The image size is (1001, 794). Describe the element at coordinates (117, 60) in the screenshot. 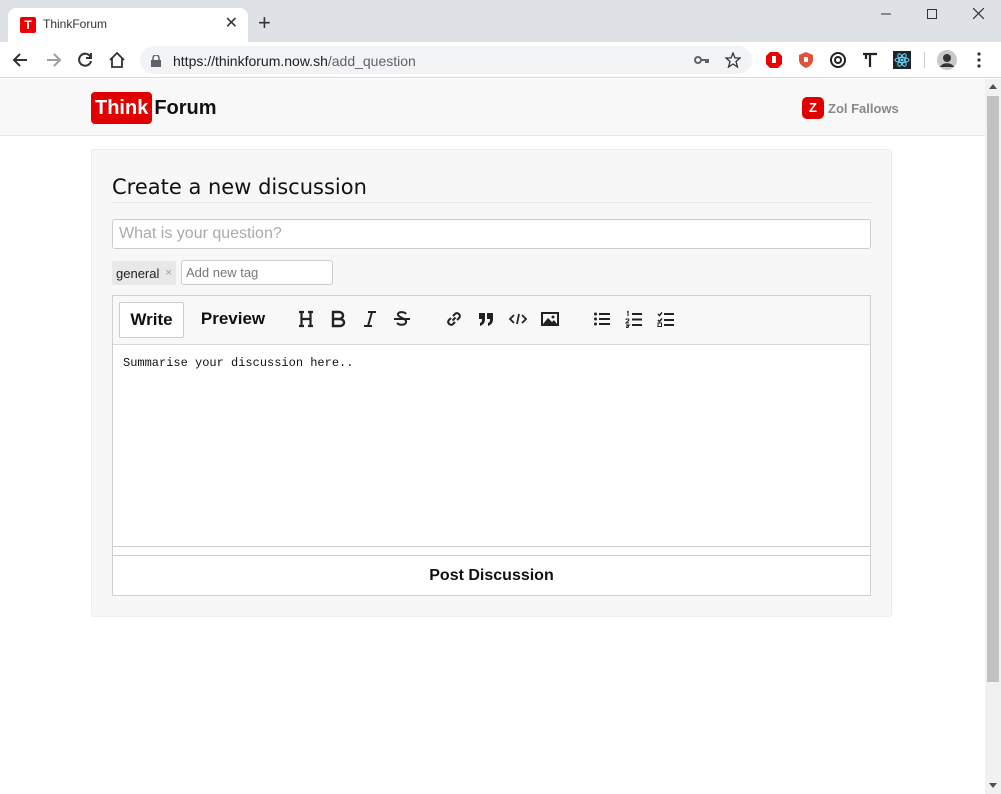

I see `home-icon` at that location.